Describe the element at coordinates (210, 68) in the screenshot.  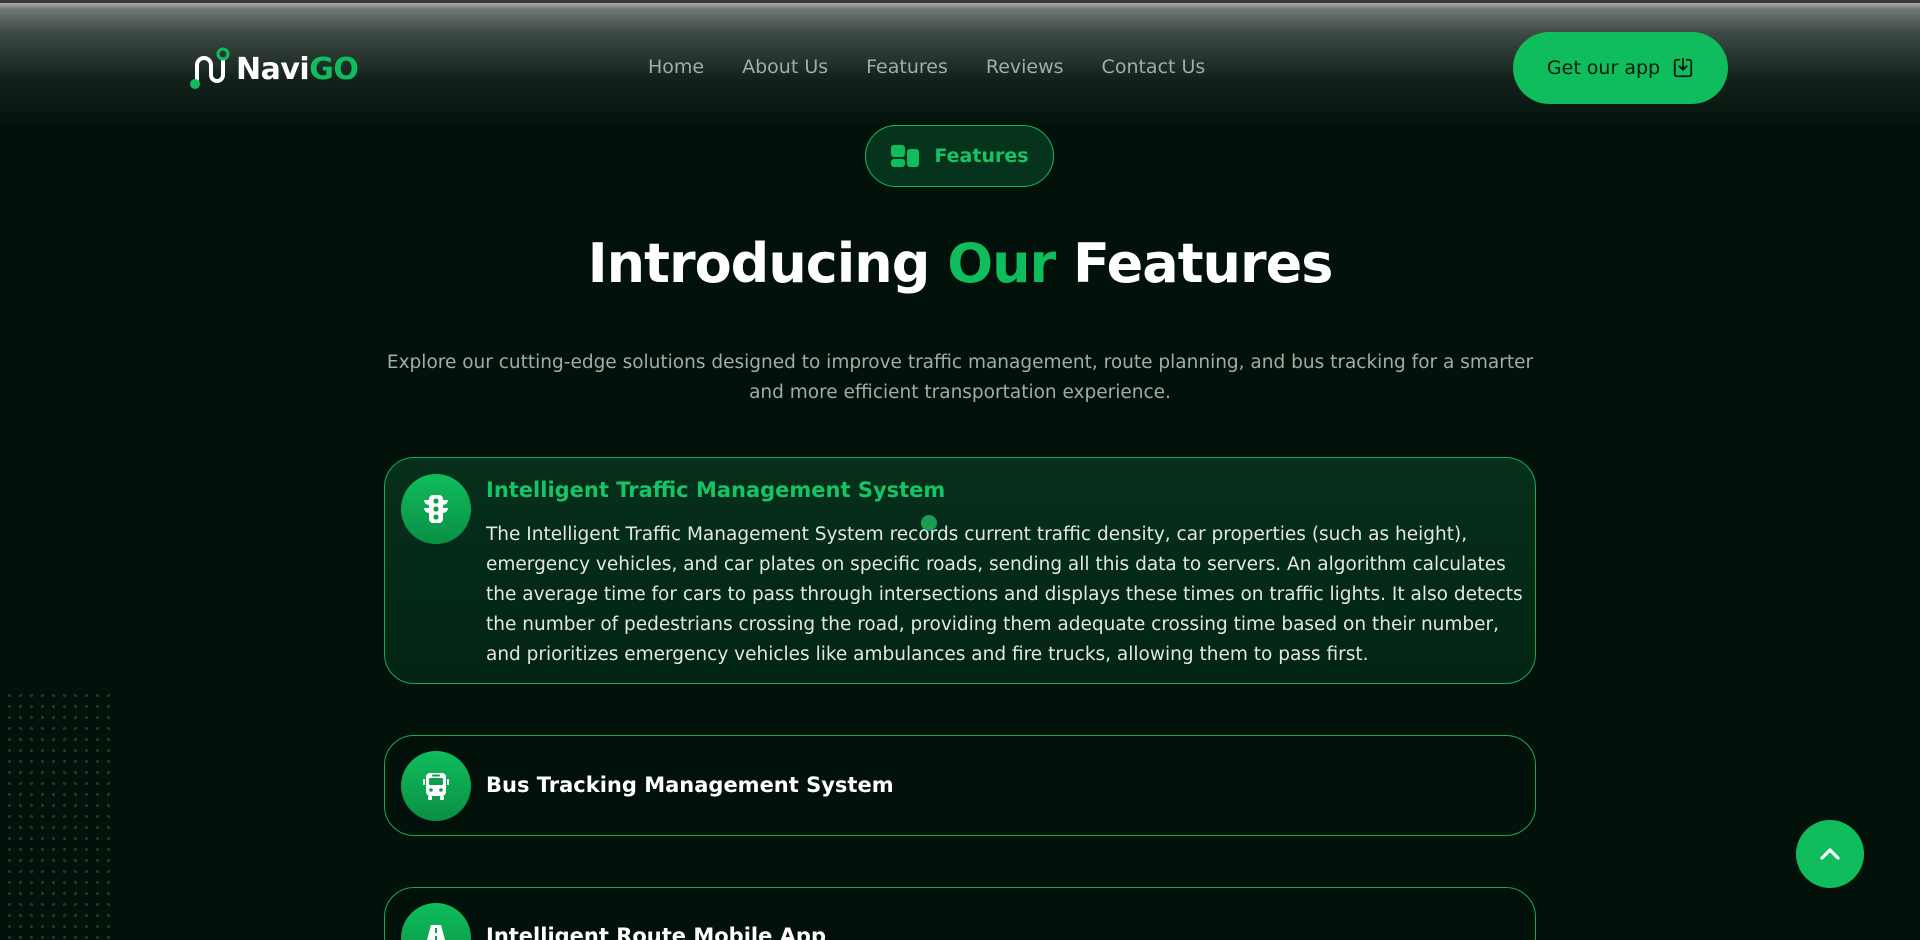
I see `logo-icon` at that location.